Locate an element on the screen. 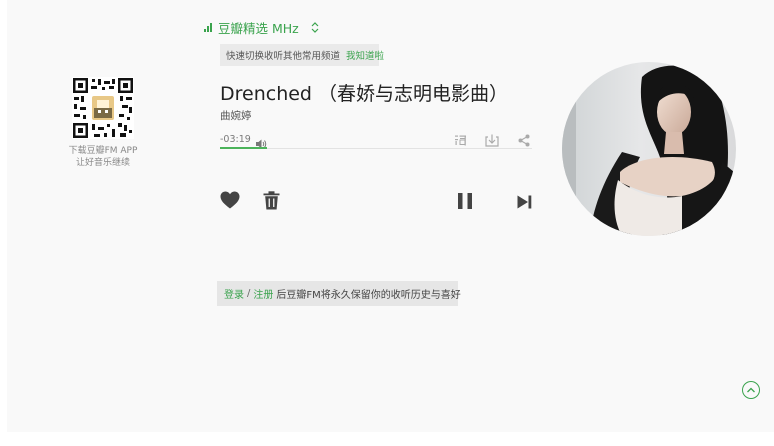 This screenshot has height=446, width=774. album-cover-image is located at coordinates (649, 149).